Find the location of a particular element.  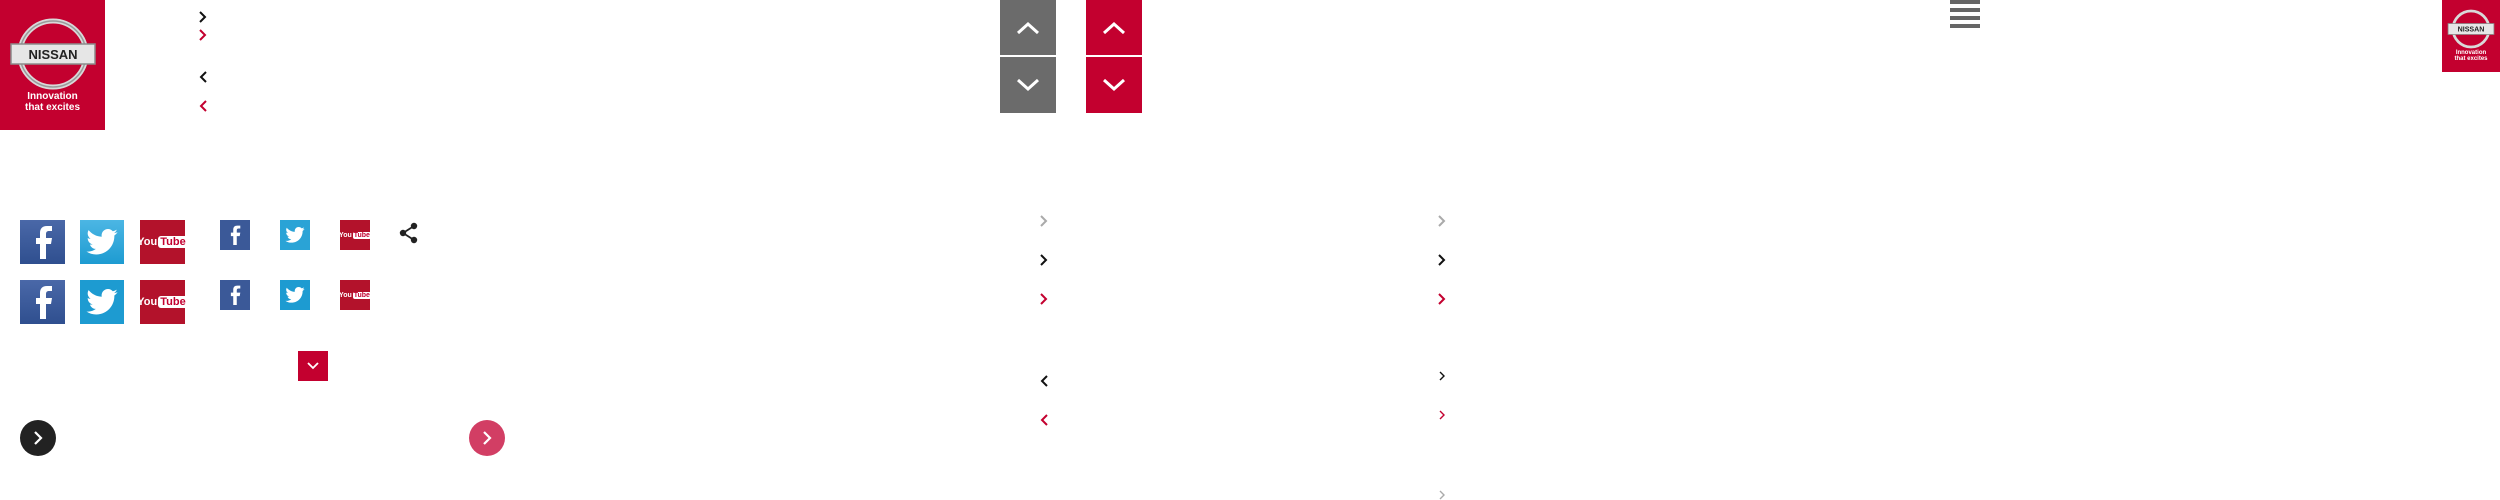

logo-tagline-line1: Innovation is located at coordinates (52, 96).